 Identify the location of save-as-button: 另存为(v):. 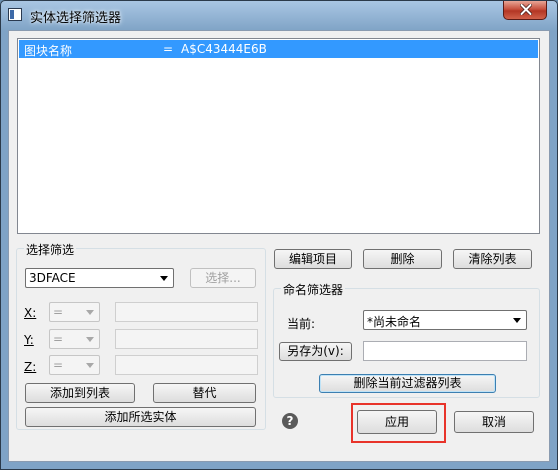
(315, 351).